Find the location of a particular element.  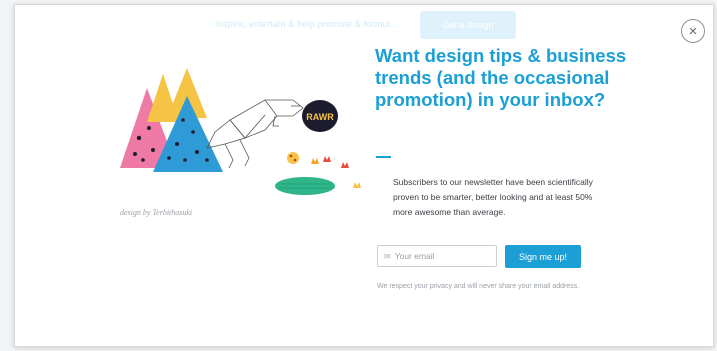

email-icon: ✉ is located at coordinates (387, 256).